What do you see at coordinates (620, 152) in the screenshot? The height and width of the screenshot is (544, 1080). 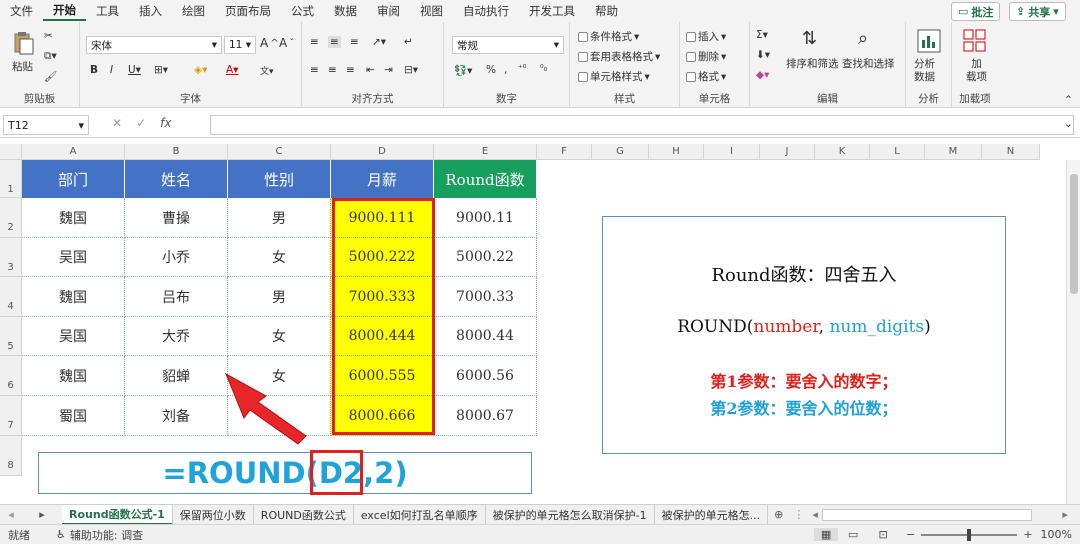 I see `column-header-g: G` at bounding box center [620, 152].